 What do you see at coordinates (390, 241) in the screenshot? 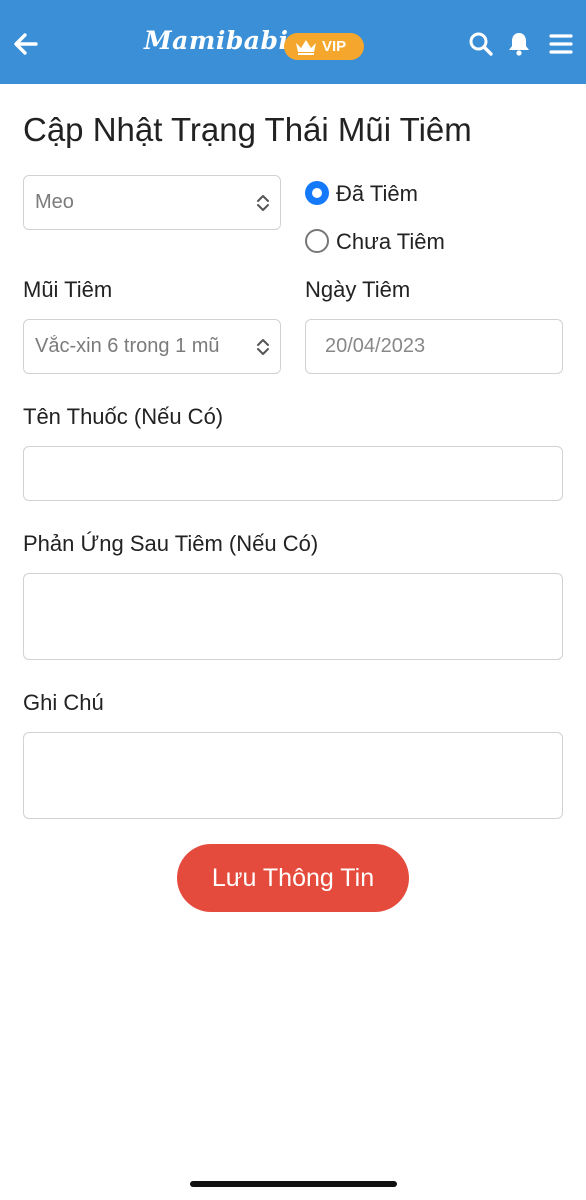
I see `radio-label-chua-tiem: Chưa Tiêm` at bounding box center [390, 241].